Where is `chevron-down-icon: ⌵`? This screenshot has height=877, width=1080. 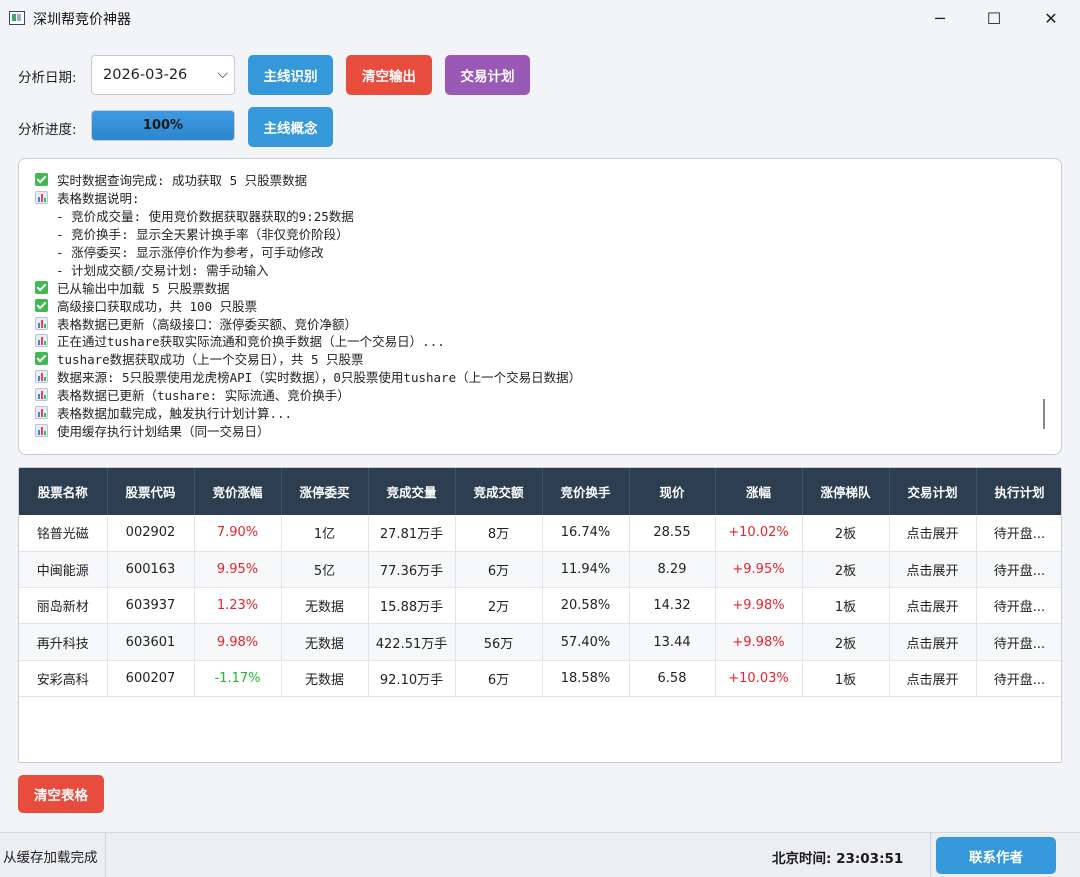 chevron-down-icon: ⌵ is located at coordinates (222, 74).